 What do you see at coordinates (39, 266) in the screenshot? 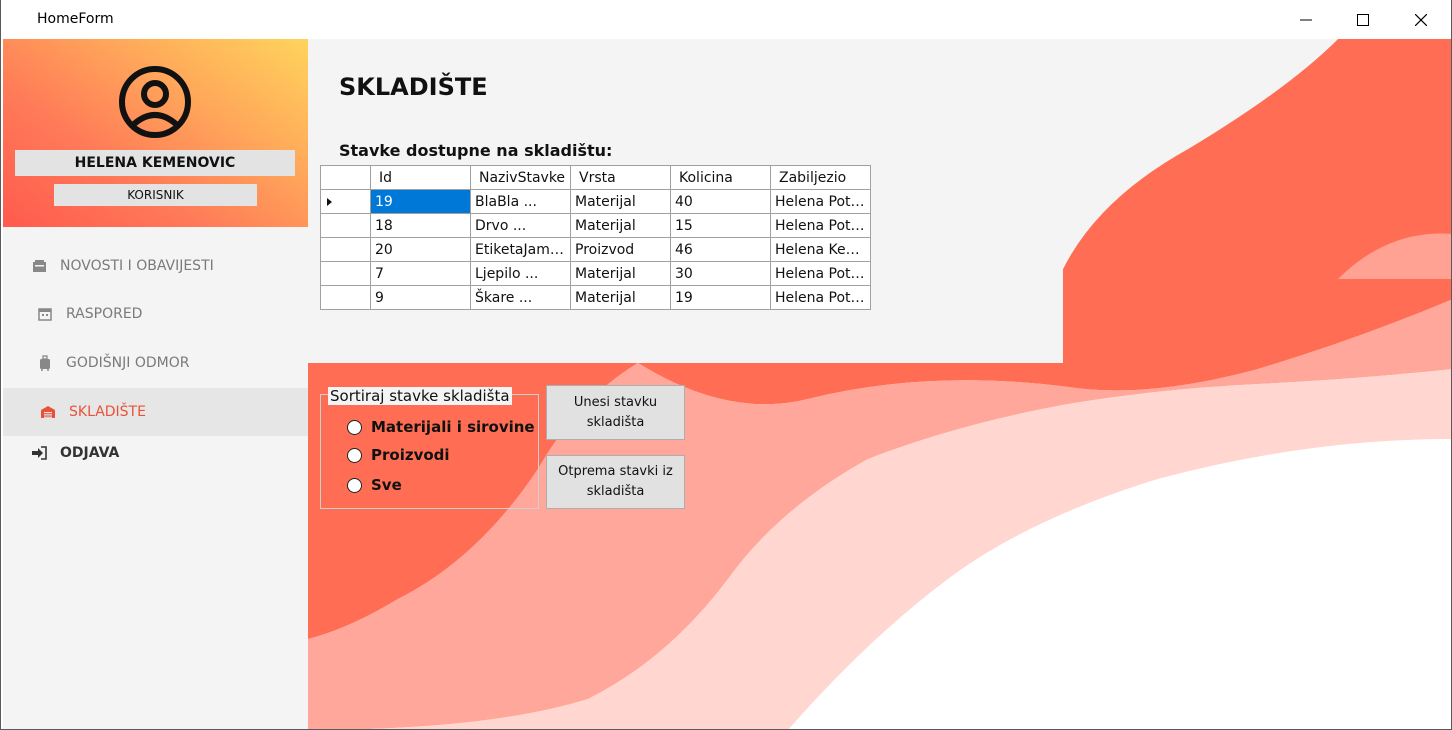
I see `newspaper-icon` at bounding box center [39, 266].